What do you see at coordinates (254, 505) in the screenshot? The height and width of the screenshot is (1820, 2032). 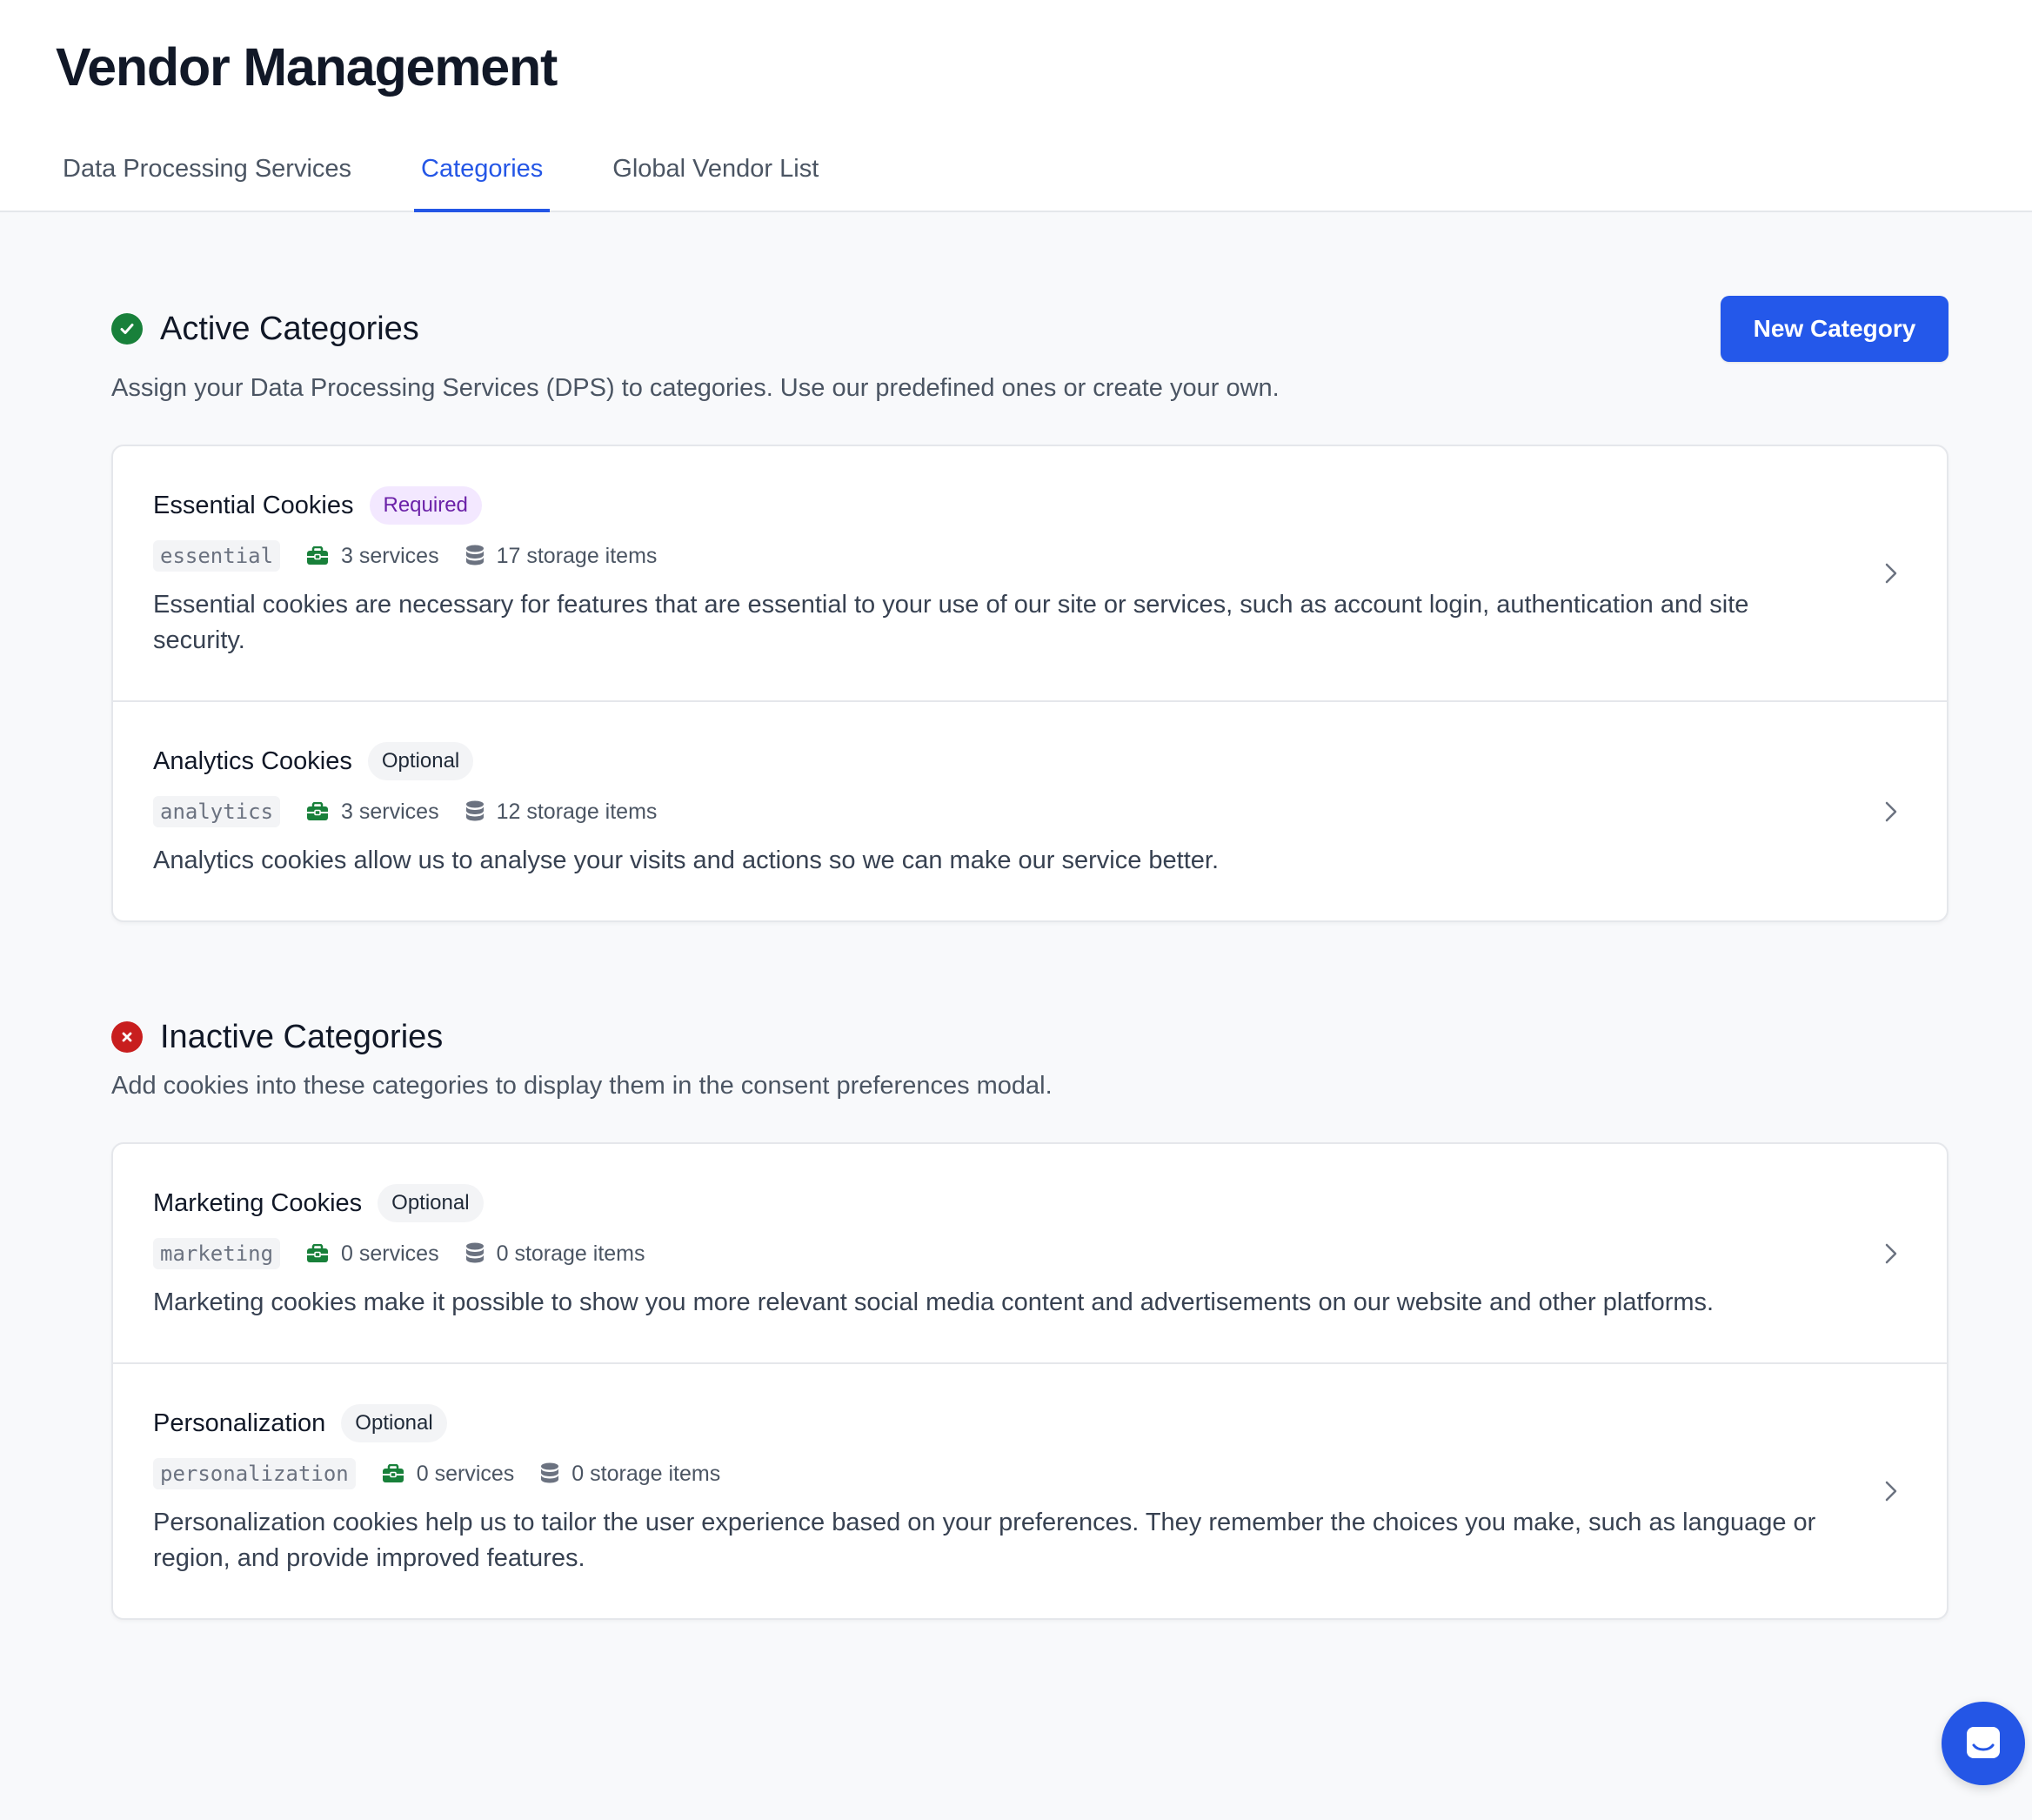 I see `category-name: Essential Cookies` at bounding box center [254, 505].